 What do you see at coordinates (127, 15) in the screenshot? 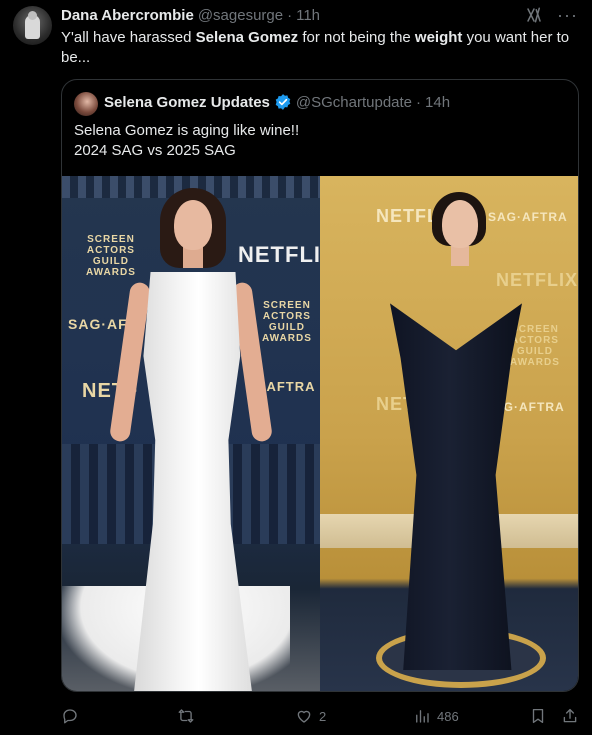
I see `author-name: Dana Abercrombie` at bounding box center [127, 15].